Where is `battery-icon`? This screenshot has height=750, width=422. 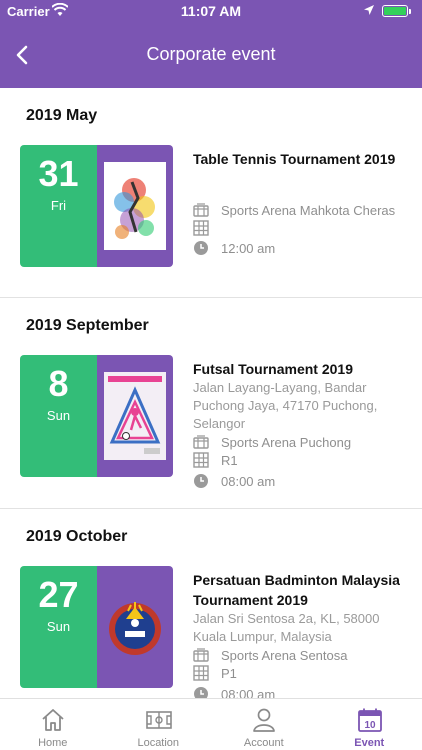
battery-icon is located at coordinates (395, 11).